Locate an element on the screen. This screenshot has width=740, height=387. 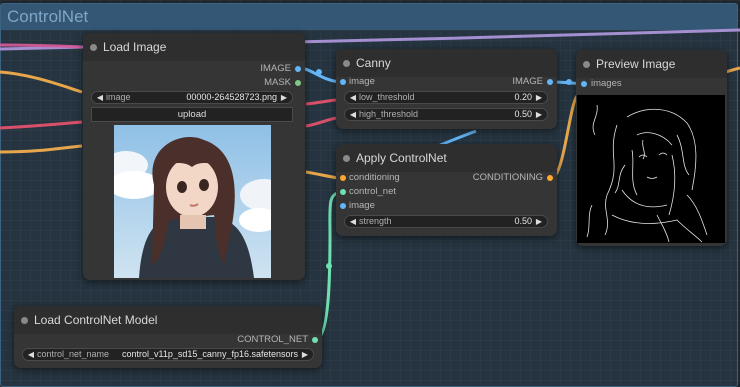
node-title: Apply ControlNet is located at coordinates (446, 158).